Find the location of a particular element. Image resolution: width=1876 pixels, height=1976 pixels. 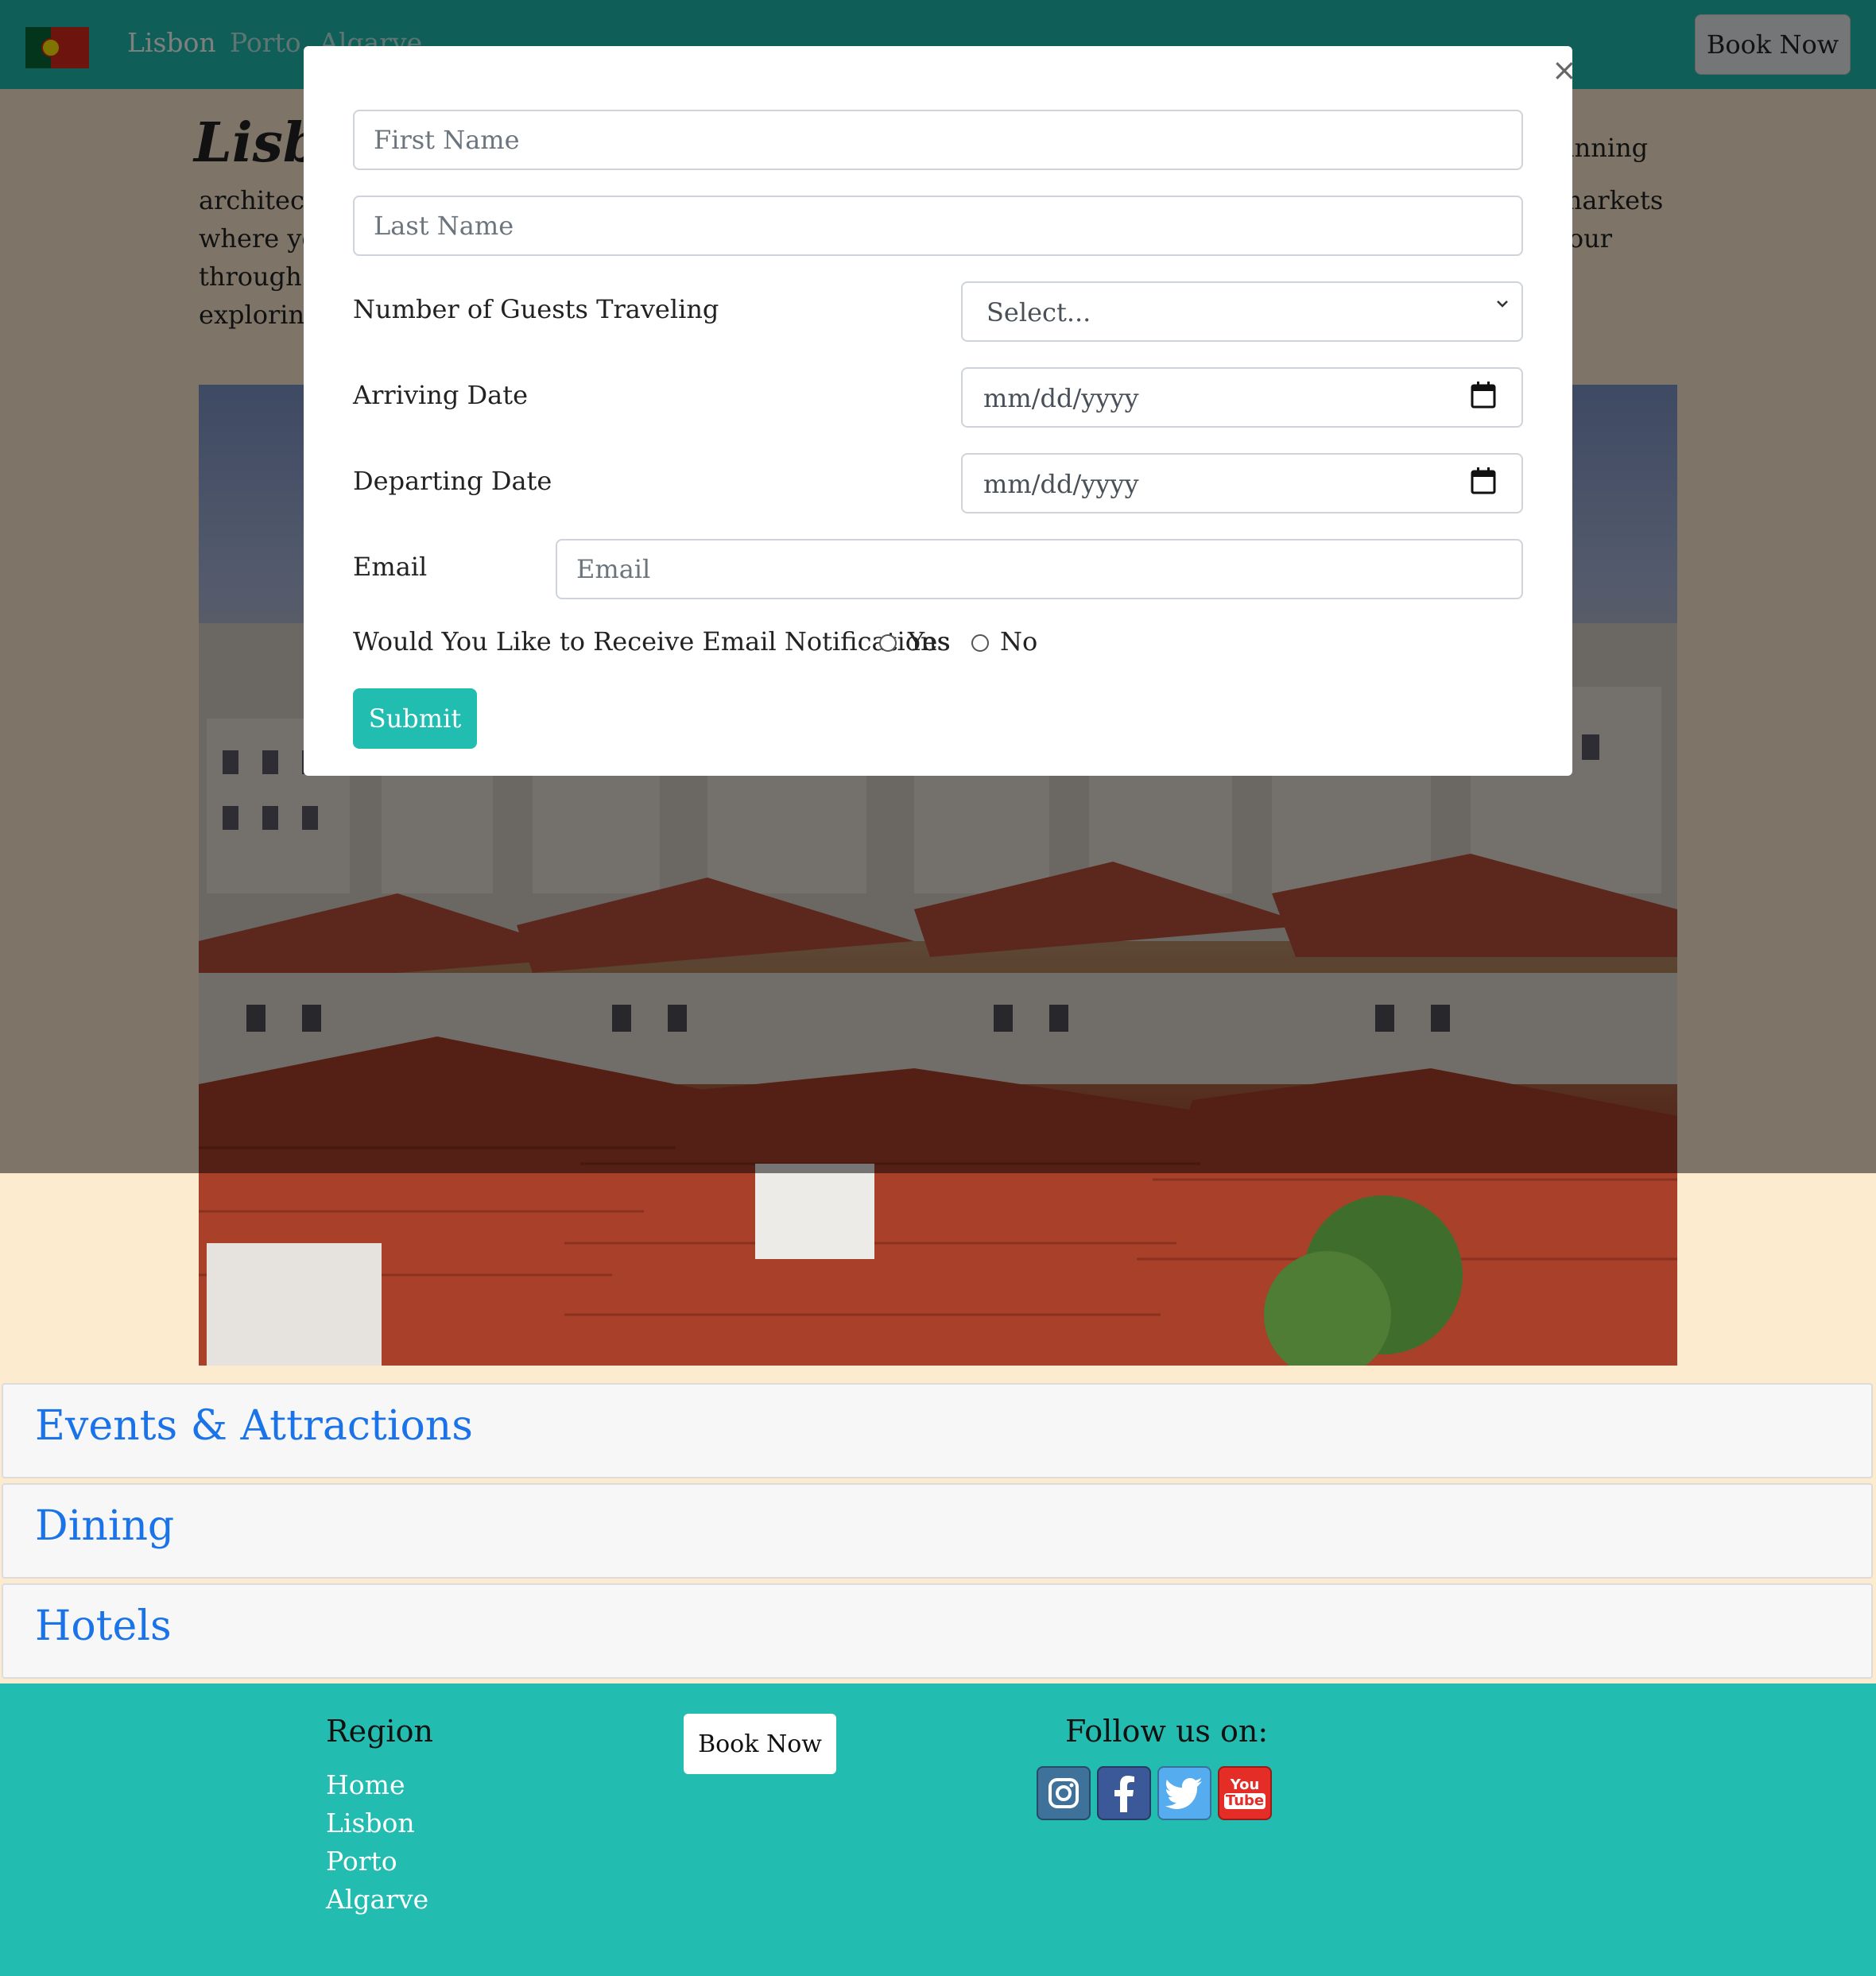

youtube-icon: You Tube is located at coordinates (1245, 1793).